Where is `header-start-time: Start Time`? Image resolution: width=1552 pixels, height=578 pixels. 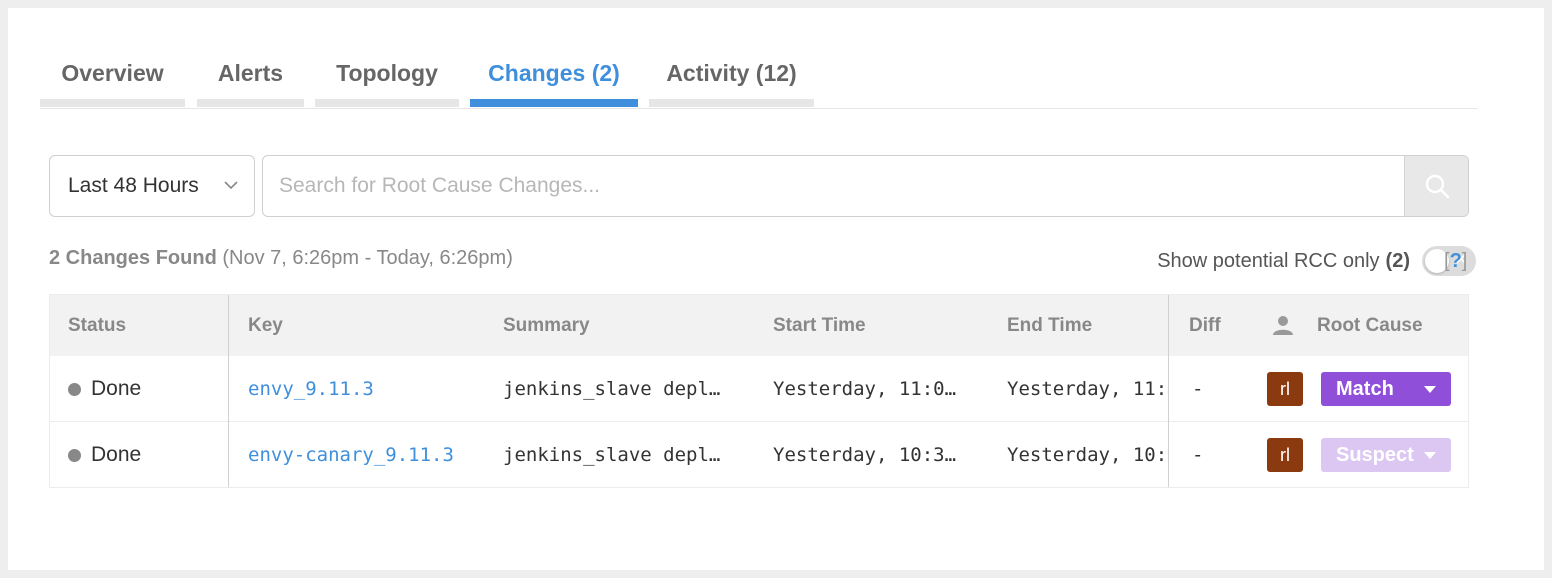 header-start-time: Start Time is located at coordinates (819, 325).